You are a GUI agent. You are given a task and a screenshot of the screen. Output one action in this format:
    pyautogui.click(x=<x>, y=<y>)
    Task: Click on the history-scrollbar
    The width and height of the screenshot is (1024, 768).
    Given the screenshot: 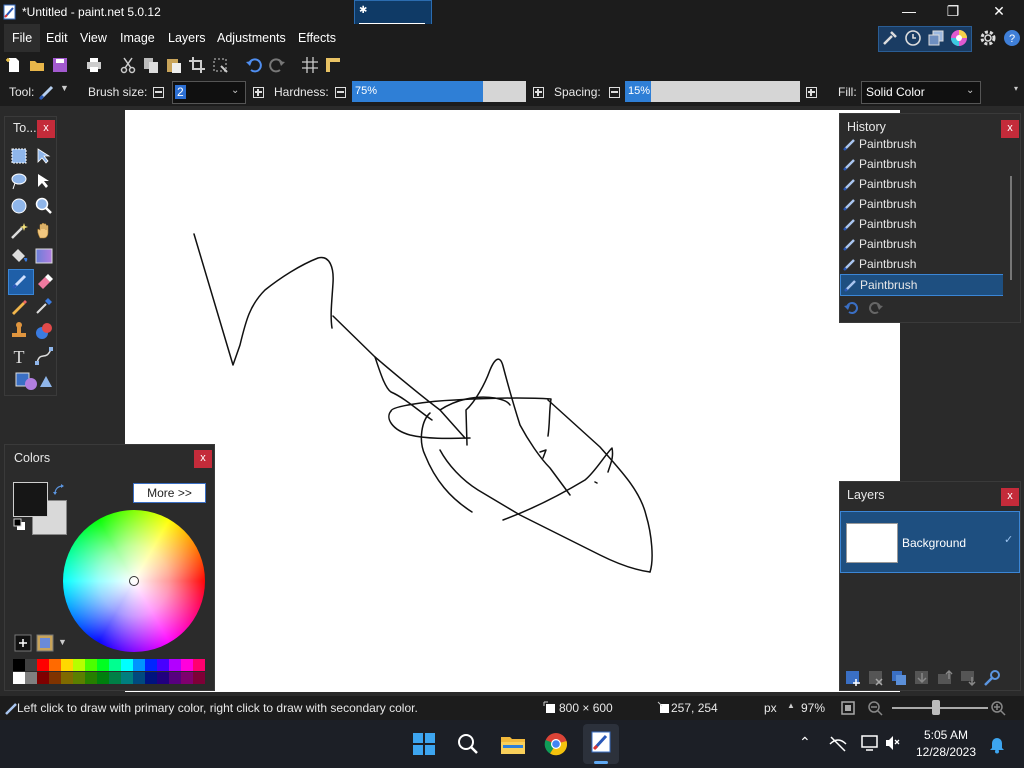 What is the action you would take?
    pyautogui.click(x=1011, y=228)
    